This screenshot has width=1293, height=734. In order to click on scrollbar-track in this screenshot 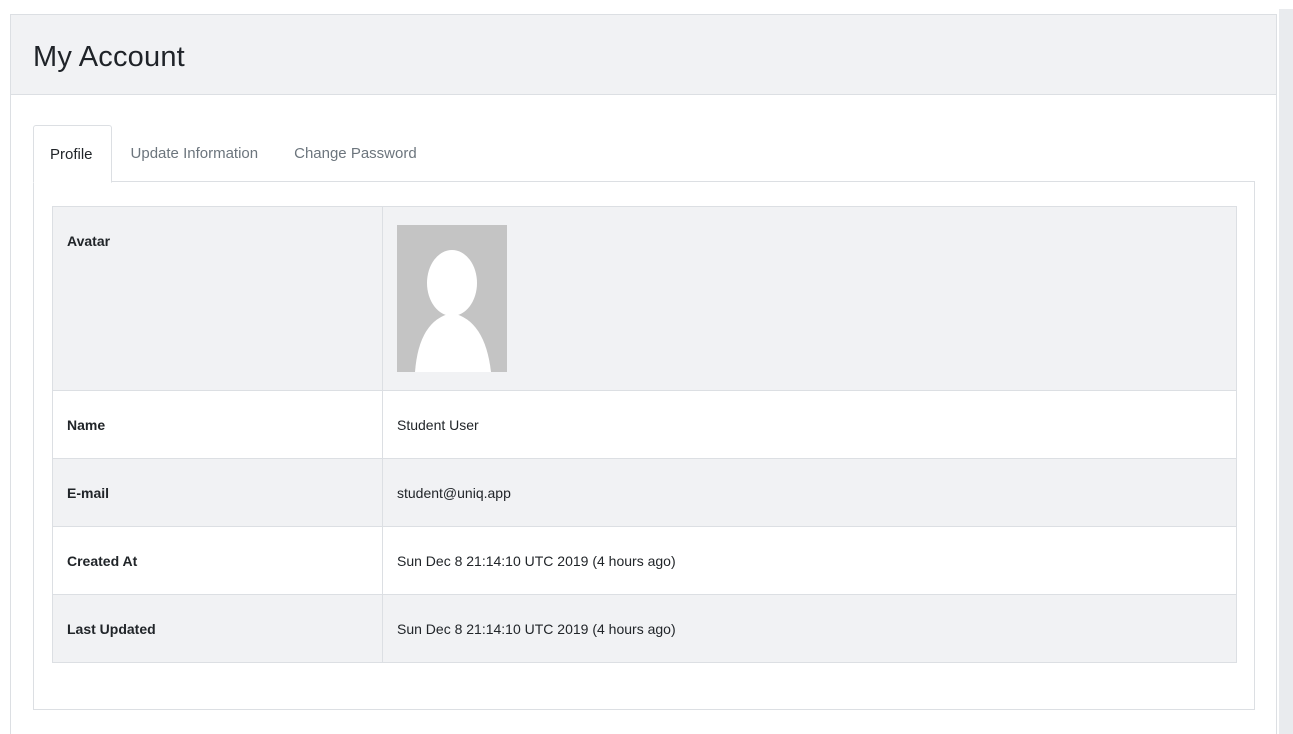, I will do `click(1286, 371)`.